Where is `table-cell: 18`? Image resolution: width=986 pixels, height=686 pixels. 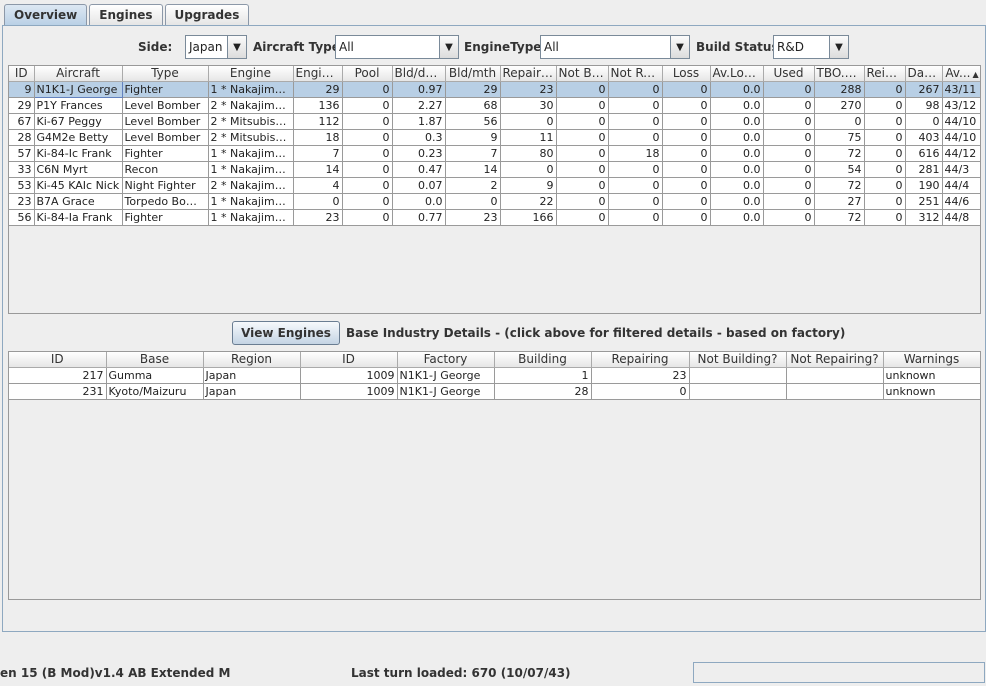
table-cell: 18 is located at coordinates (318, 137).